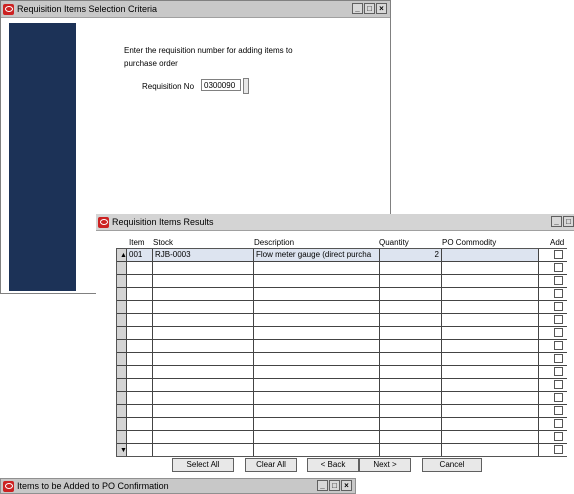 This screenshot has height=494, width=574. Describe the element at coordinates (121, 450) in the screenshot. I see `row-indicator: ▼` at that location.